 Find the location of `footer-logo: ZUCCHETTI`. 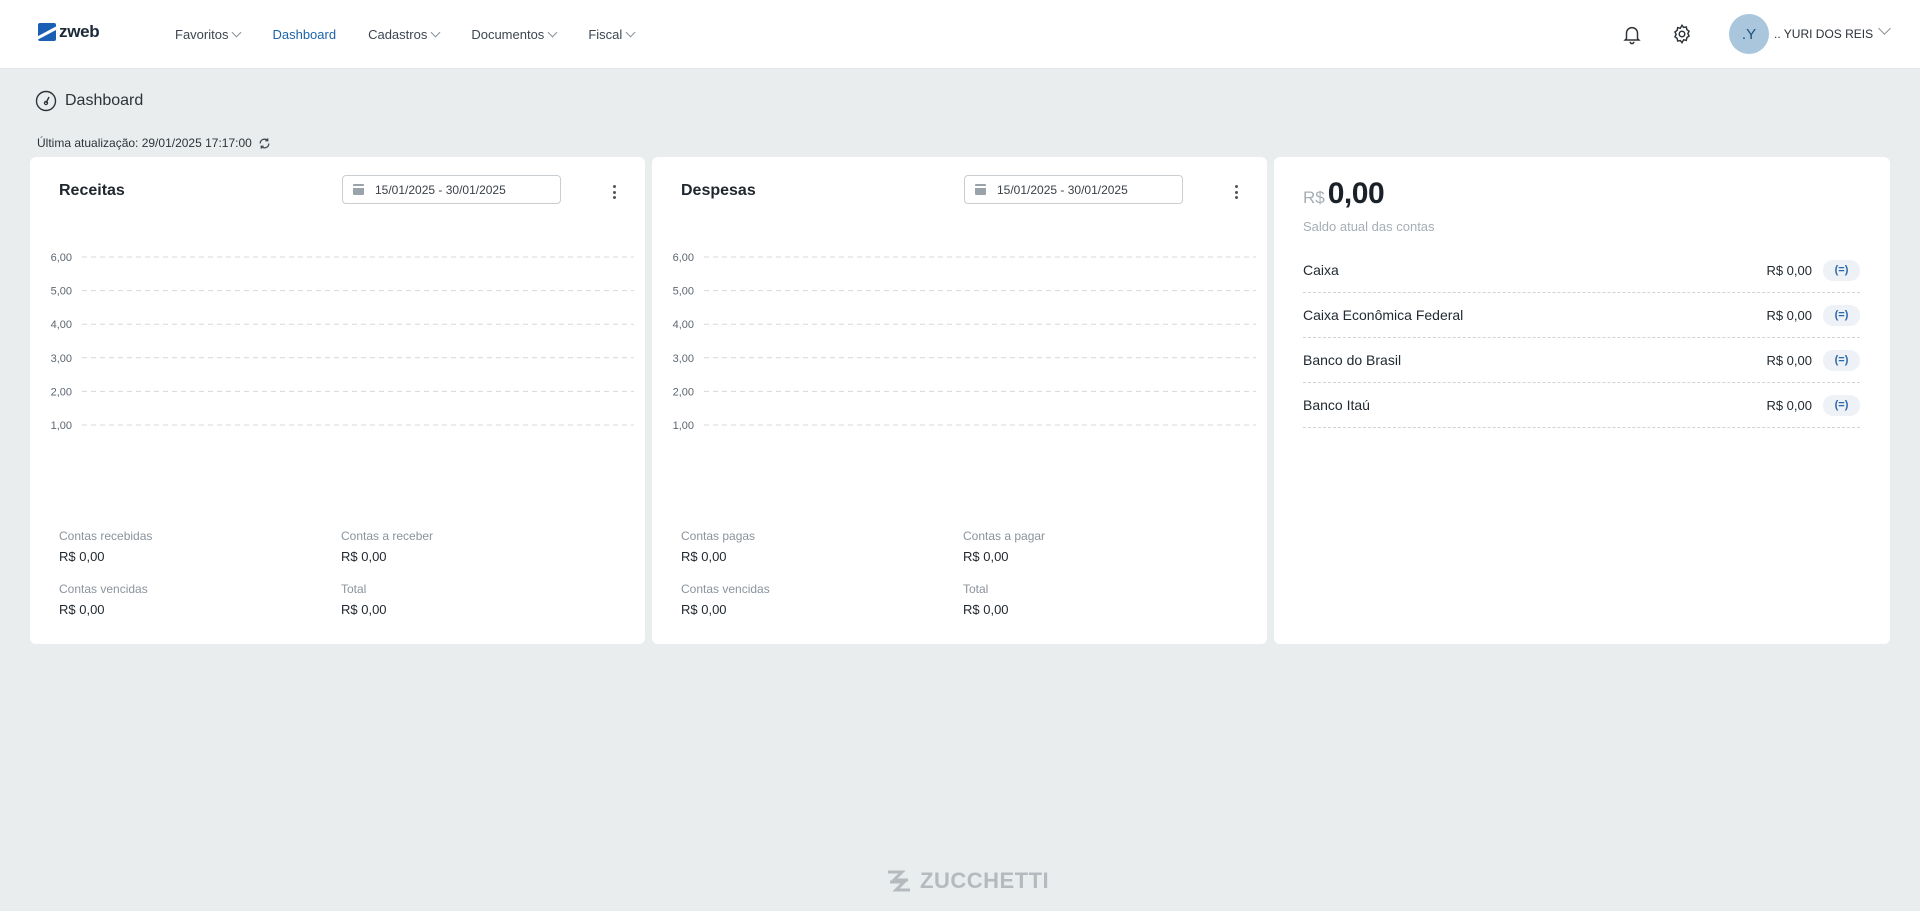

footer-logo: ZUCCHETTI is located at coordinates (966, 881).